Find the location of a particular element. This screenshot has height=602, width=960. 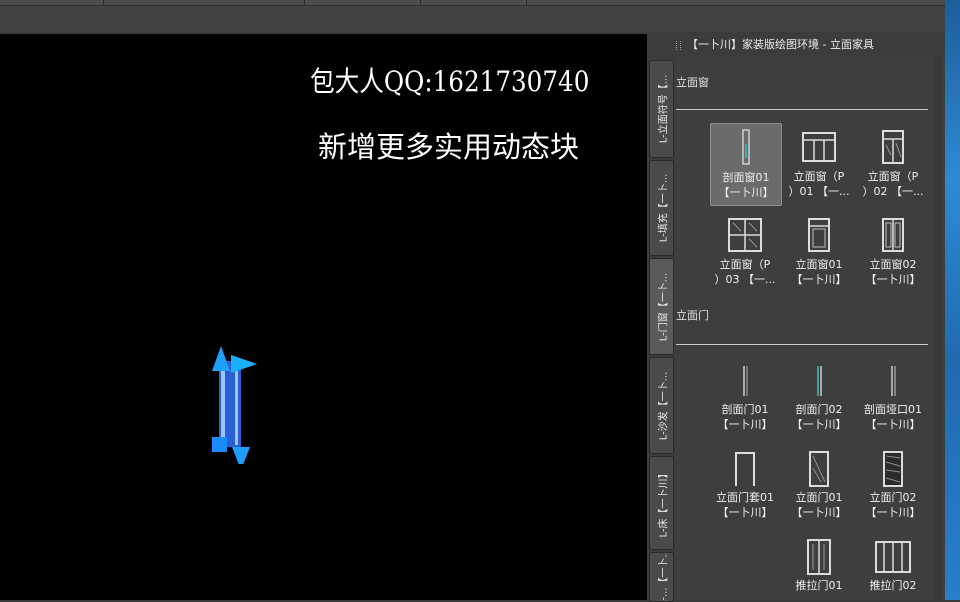

section-label-elevation-windows: 立面窗 is located at coordinates (692, 82).